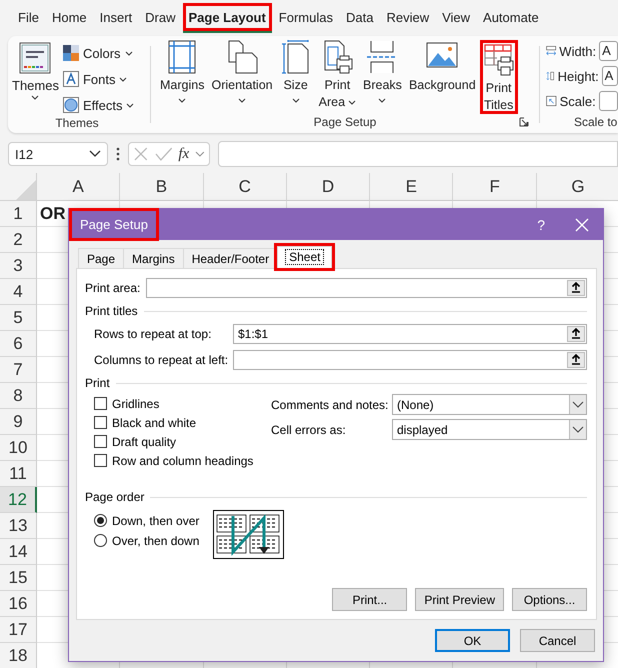 This screenshot has height=668, width=618. I want to click on row-header: 10, so click(18, 448).